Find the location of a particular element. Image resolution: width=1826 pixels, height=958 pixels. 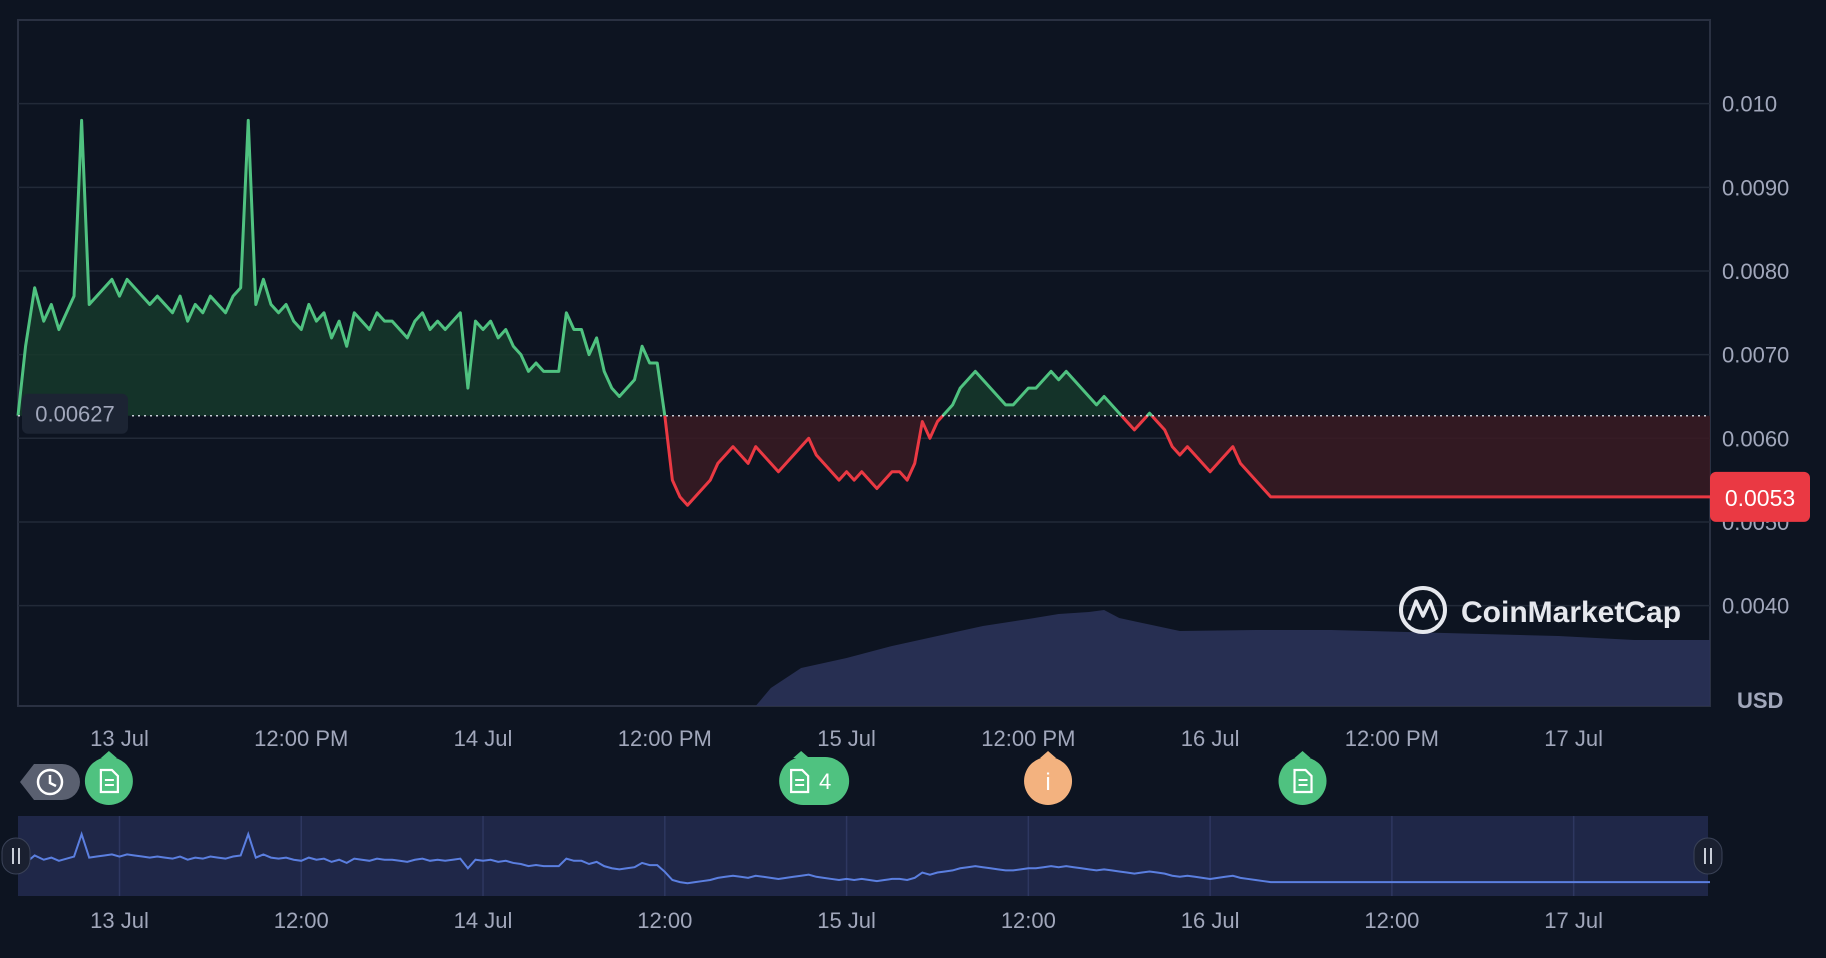

y-tick-label: 0.010 is located at coordinates (1749, 104).